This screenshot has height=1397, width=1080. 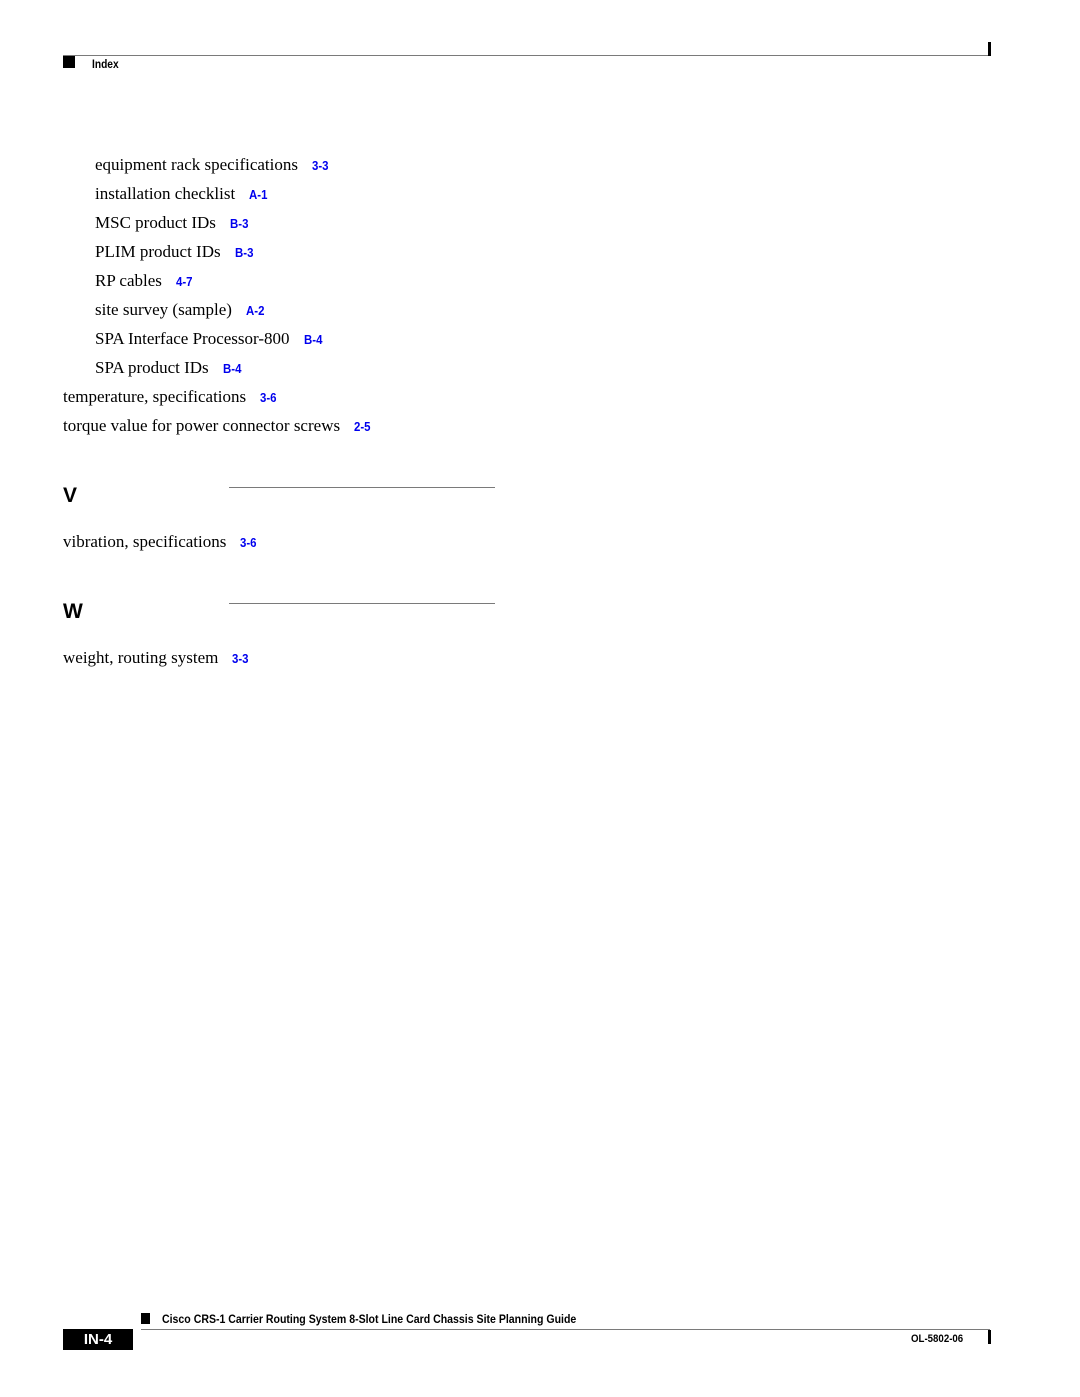 What do you see at coordinates (73, 611) in the screenshot?
I see `section-letter-w: W` at bounding box center [73, 611].